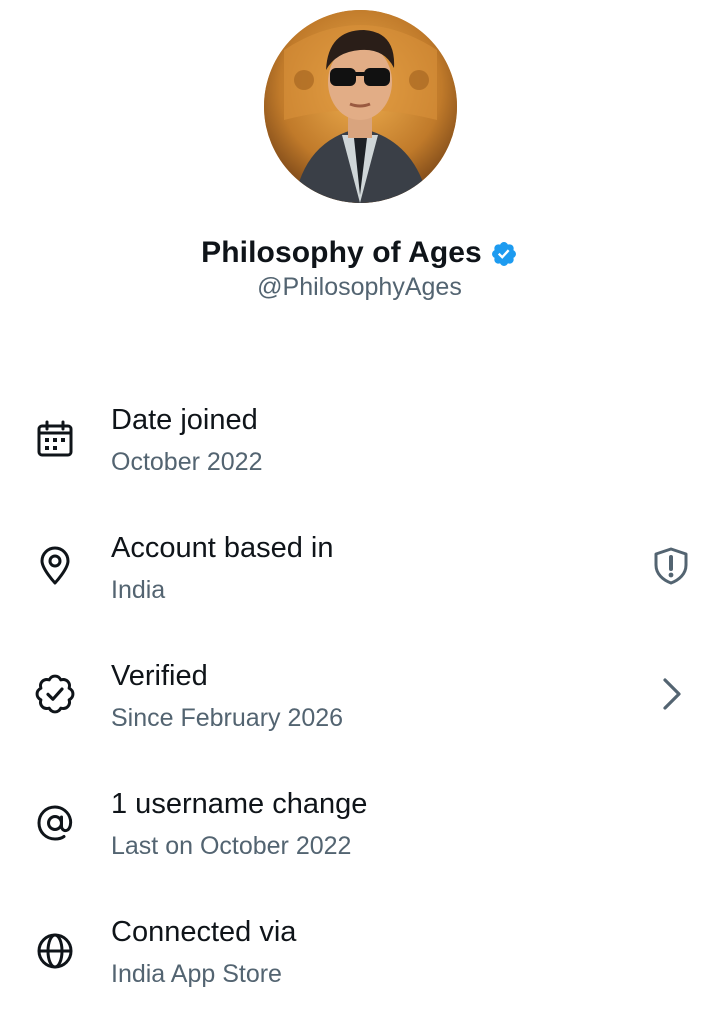 The height and width of the screenshot is (1010, 719). What do you see at coordinates (159, 676) in the screenshot?
I see `info-row-title: Verified` at bounding box center [159, 676].